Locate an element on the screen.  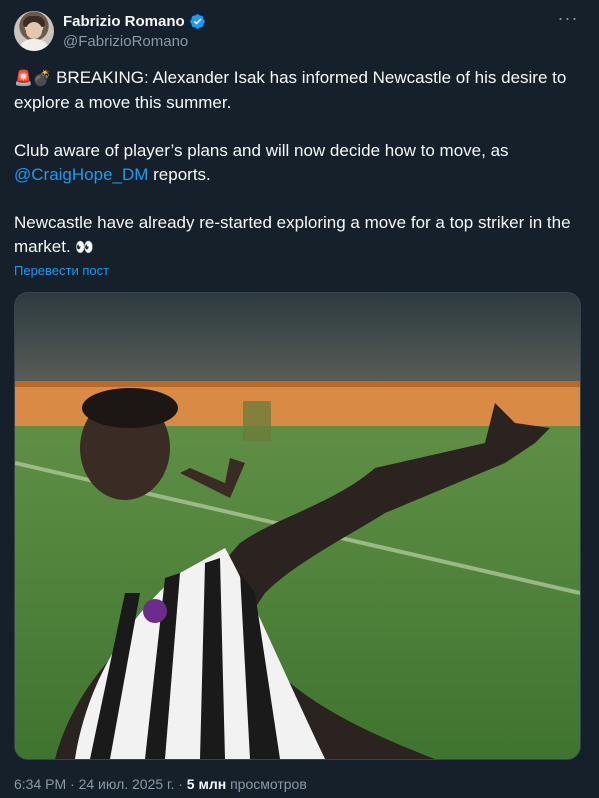
author-display-name: Fabrizio Romano is located at coordinates (124, 21).